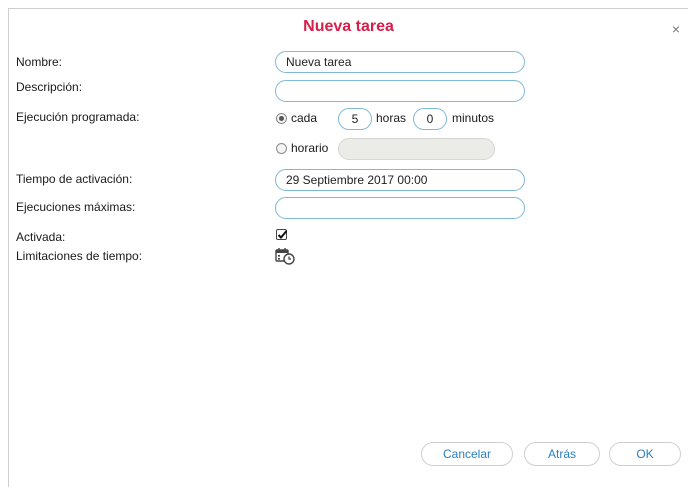 The image size is (688, 487). What do you see at coordinates (430, 119) in the screenshot?
I see `minutes-input` at bounding box center [430, 119].